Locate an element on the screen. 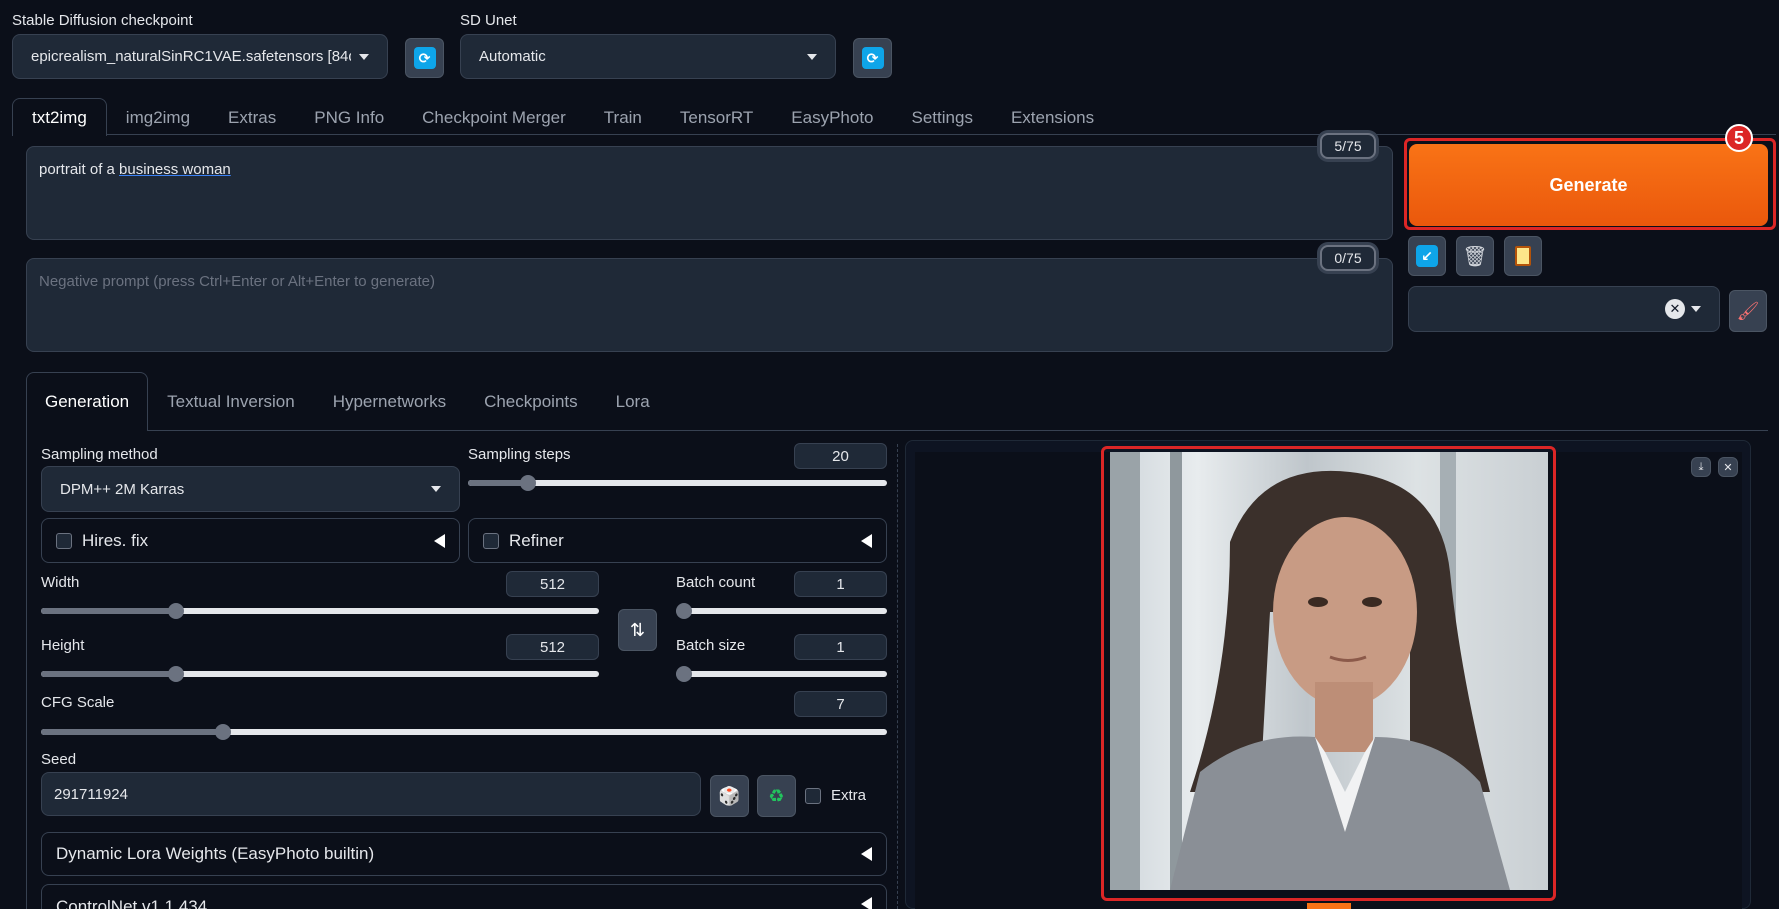 This screenshot has height=909, width=1779. dice-icon: 🎲 is located at coordinates (729, 795).